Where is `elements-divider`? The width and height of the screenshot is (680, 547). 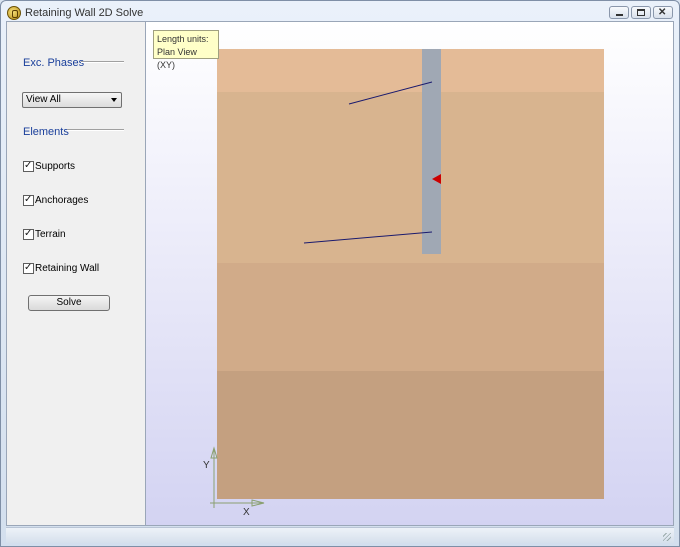 elements-divider is located at coordinates (95, 130).